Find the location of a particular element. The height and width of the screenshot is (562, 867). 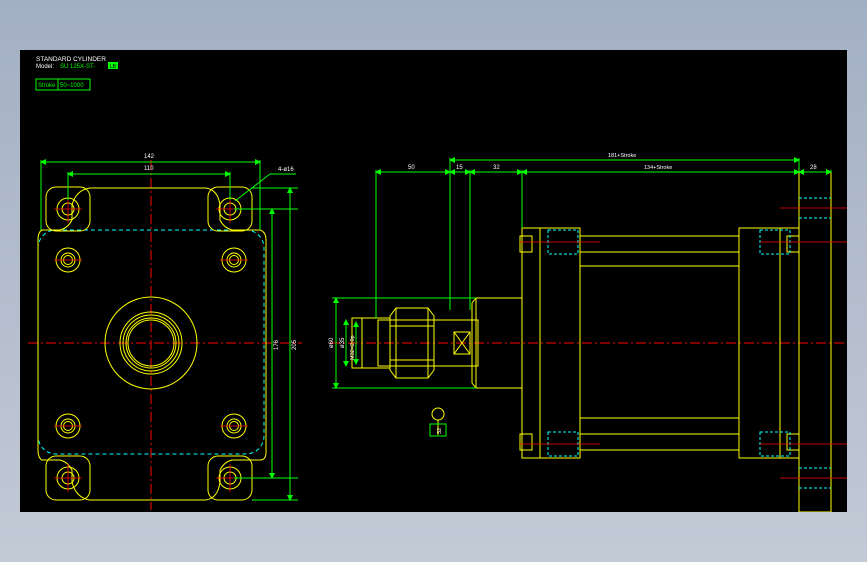

dim-body: 134+Stroke is located at coordinates (658, 168).